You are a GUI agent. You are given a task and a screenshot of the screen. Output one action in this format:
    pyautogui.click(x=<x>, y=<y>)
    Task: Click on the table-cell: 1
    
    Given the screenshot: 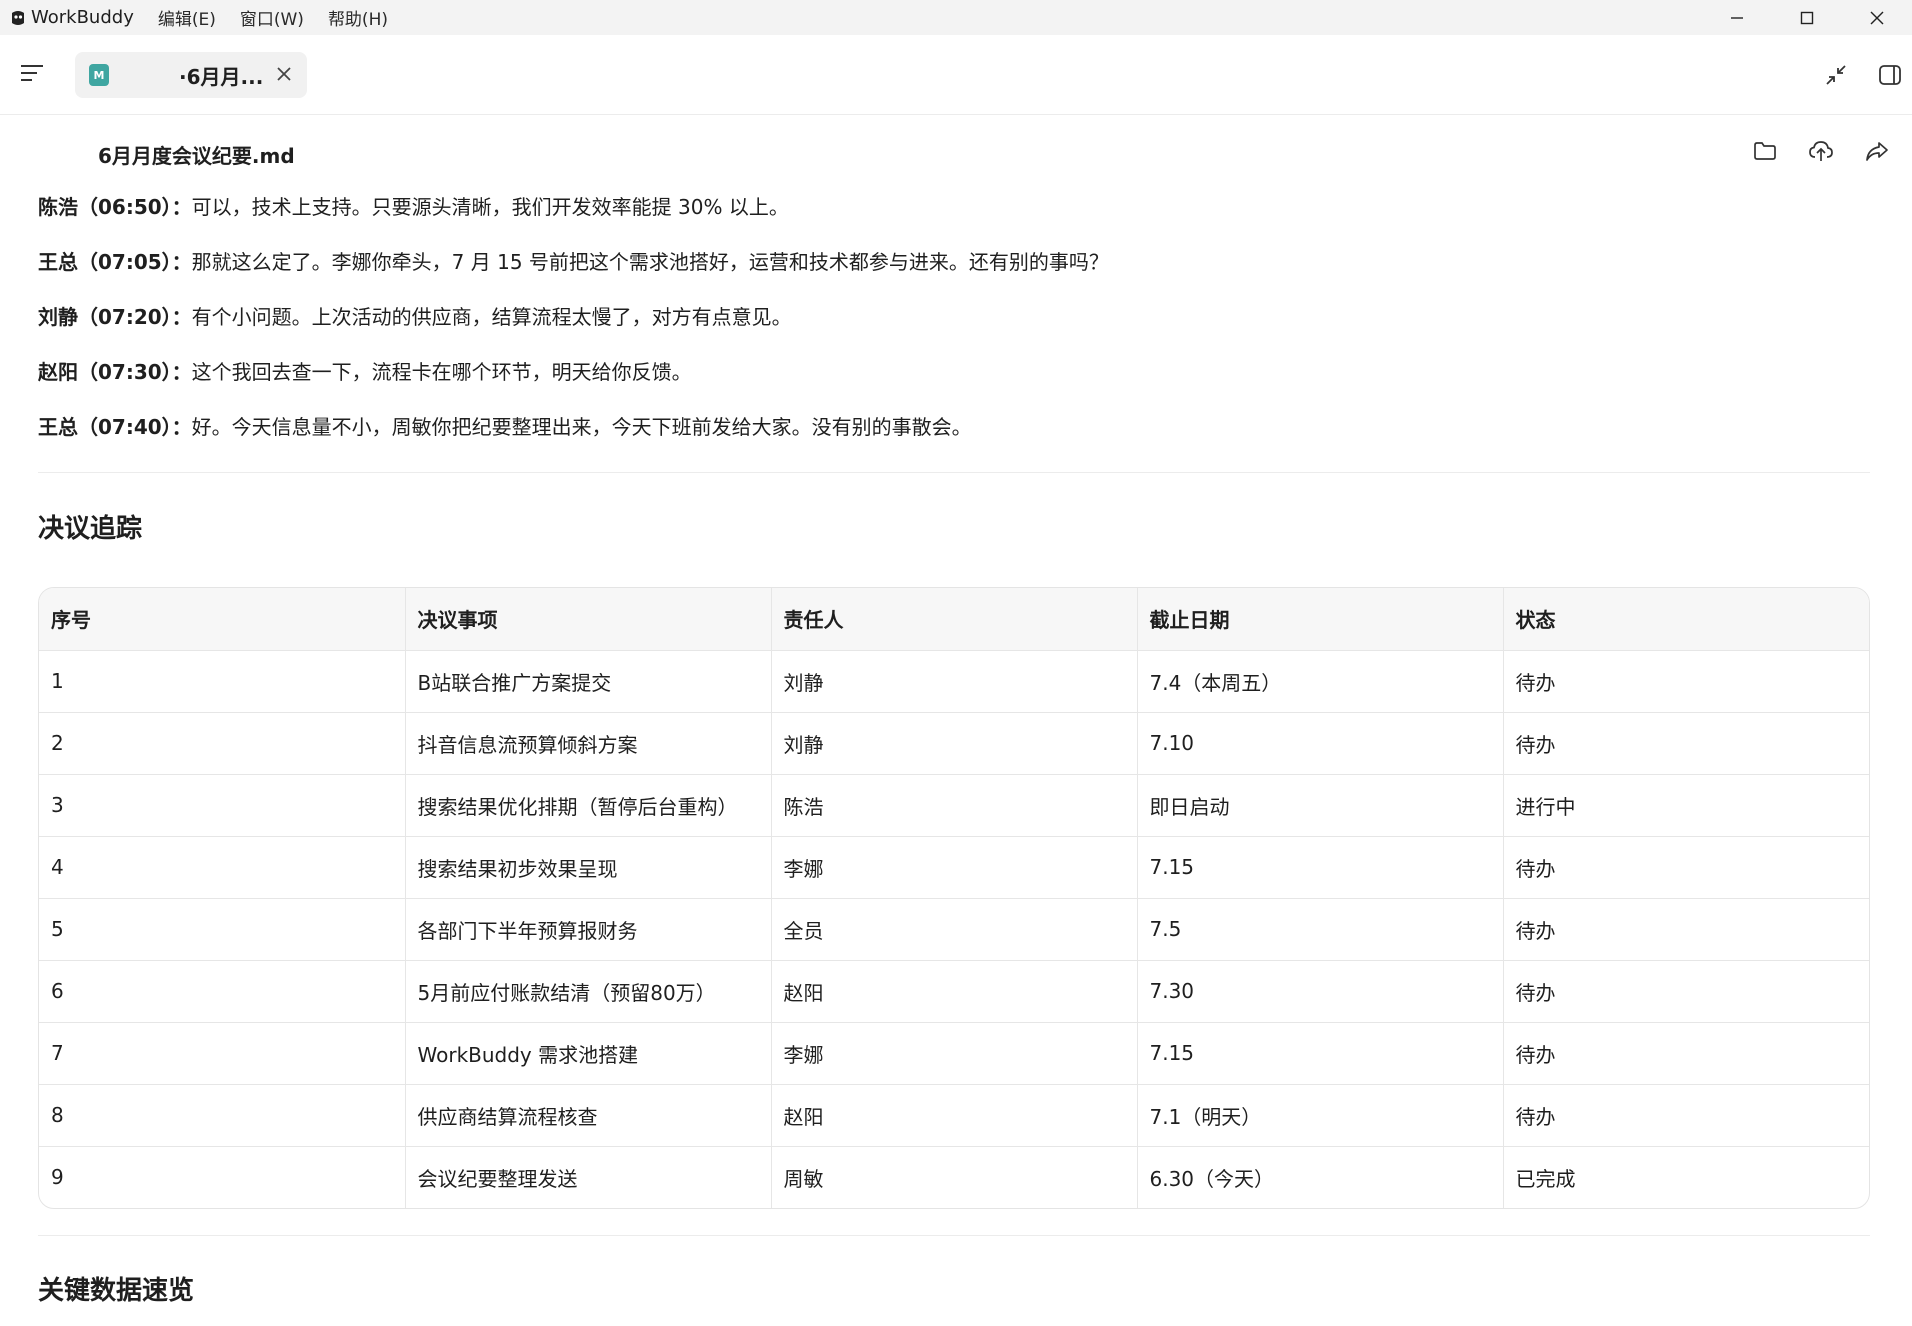 What is the action you would take?
    pyautogui.click(x=222, y=681)
    